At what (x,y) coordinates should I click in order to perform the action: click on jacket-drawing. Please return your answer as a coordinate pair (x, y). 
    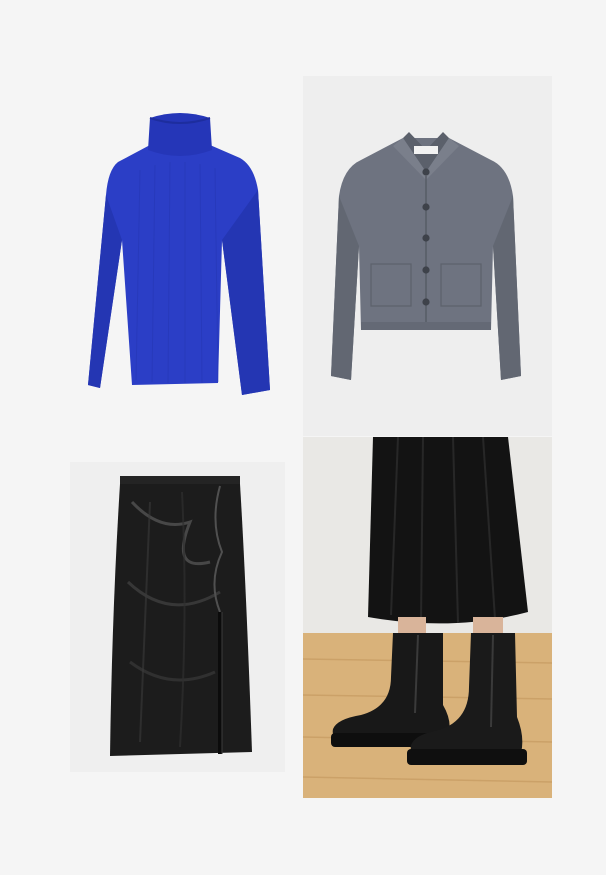
    Looking at the image, I should click on (426, 256).